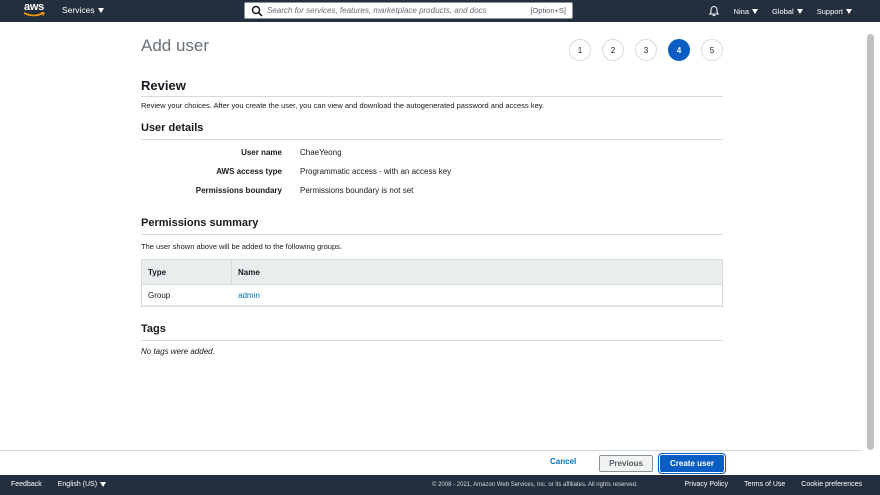 The image size is (880, 495). I want to click on support-menu: Support, so click(834, 11).